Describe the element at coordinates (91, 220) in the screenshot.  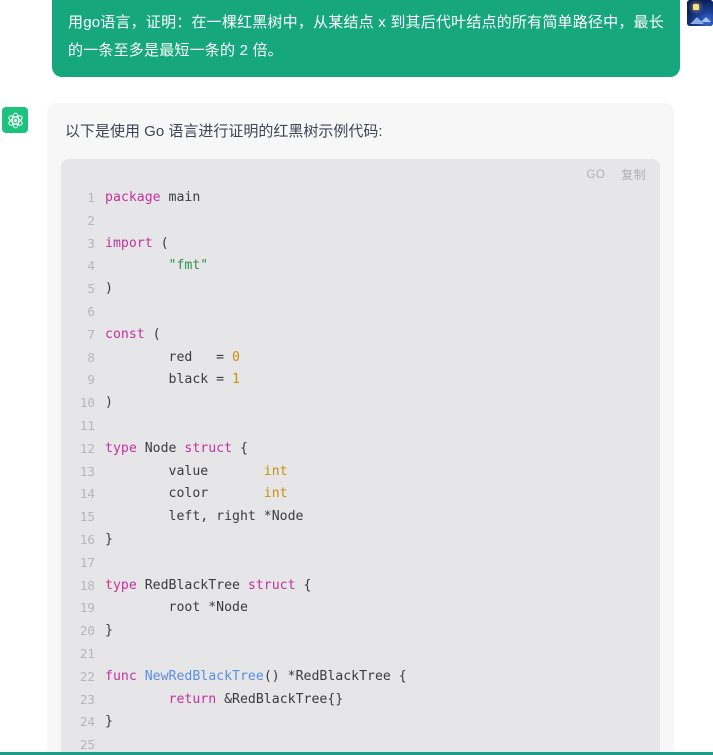
I see `code-line-number: 2` at that location.